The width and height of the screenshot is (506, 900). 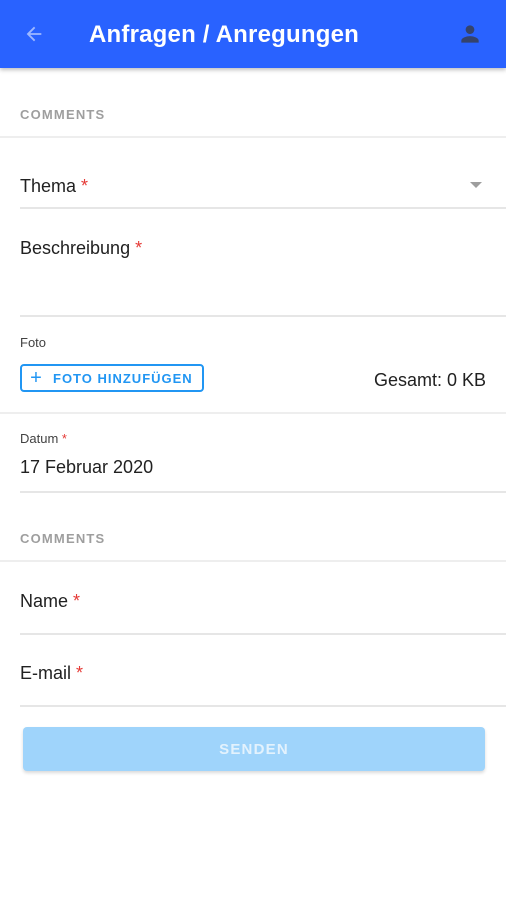 What do you see at coordinates (39, 438) in the screenshot?
I see `datum-label: Datum` at bounding box center [39, 438].